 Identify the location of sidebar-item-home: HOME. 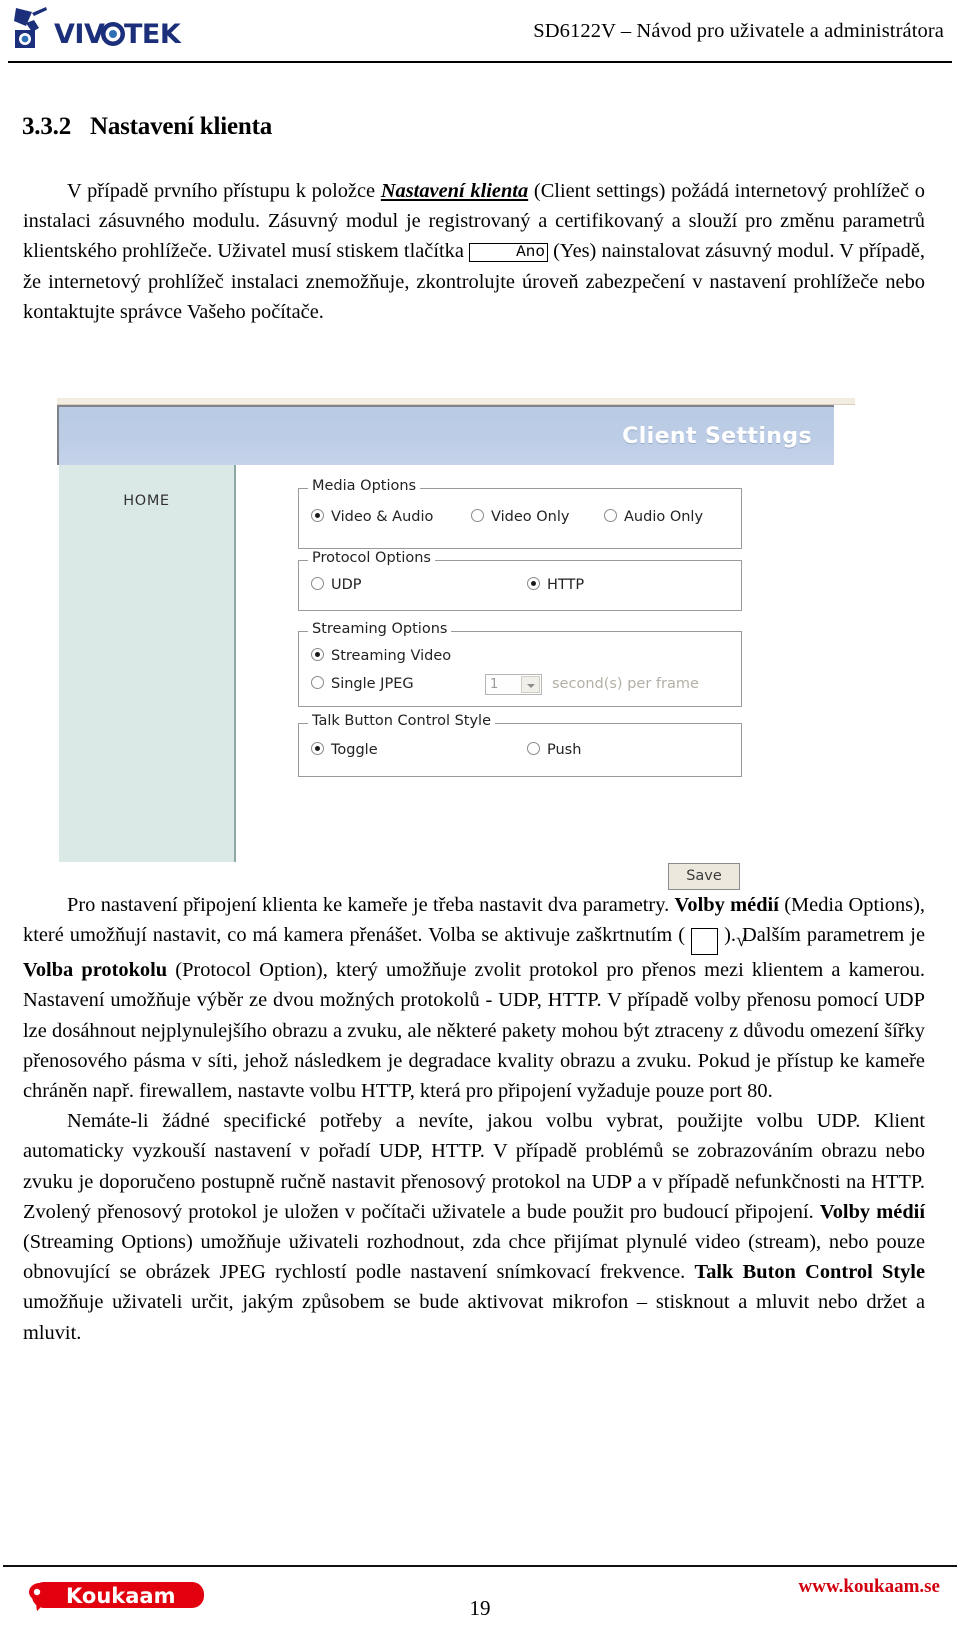
(146, 501).